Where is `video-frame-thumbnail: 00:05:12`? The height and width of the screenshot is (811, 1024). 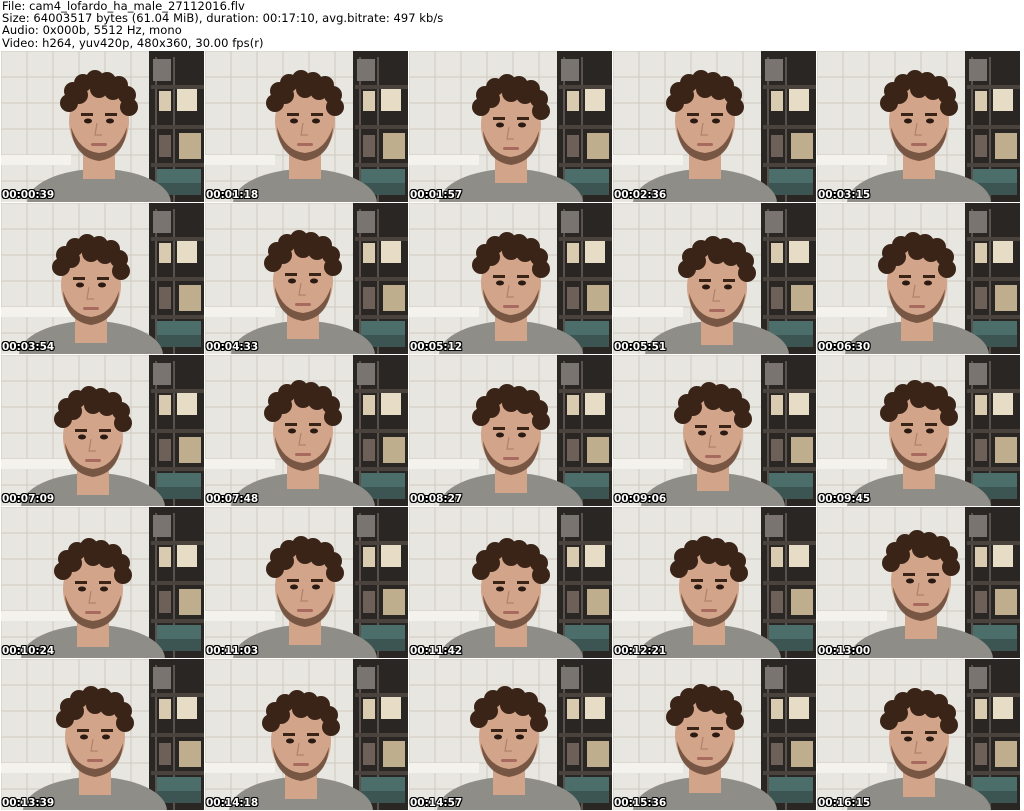
video-frame-thumbnail: 00:05:12 is located at coordinates (511, 279).